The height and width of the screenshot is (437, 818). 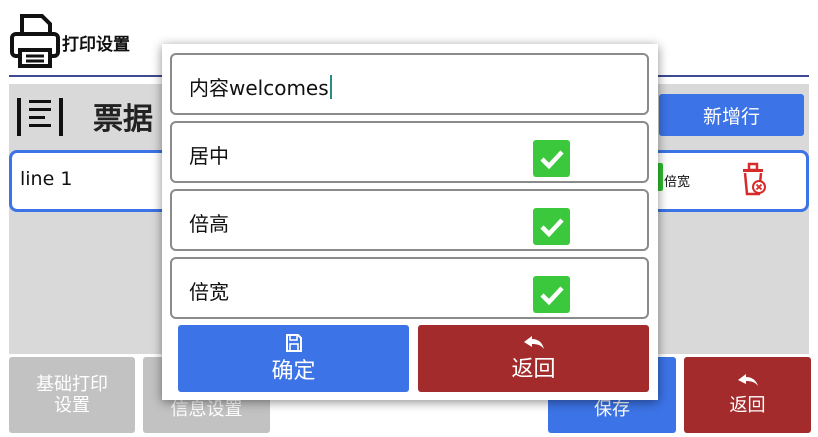 I want to click on center-checkbox, so click(x=551, y=158).